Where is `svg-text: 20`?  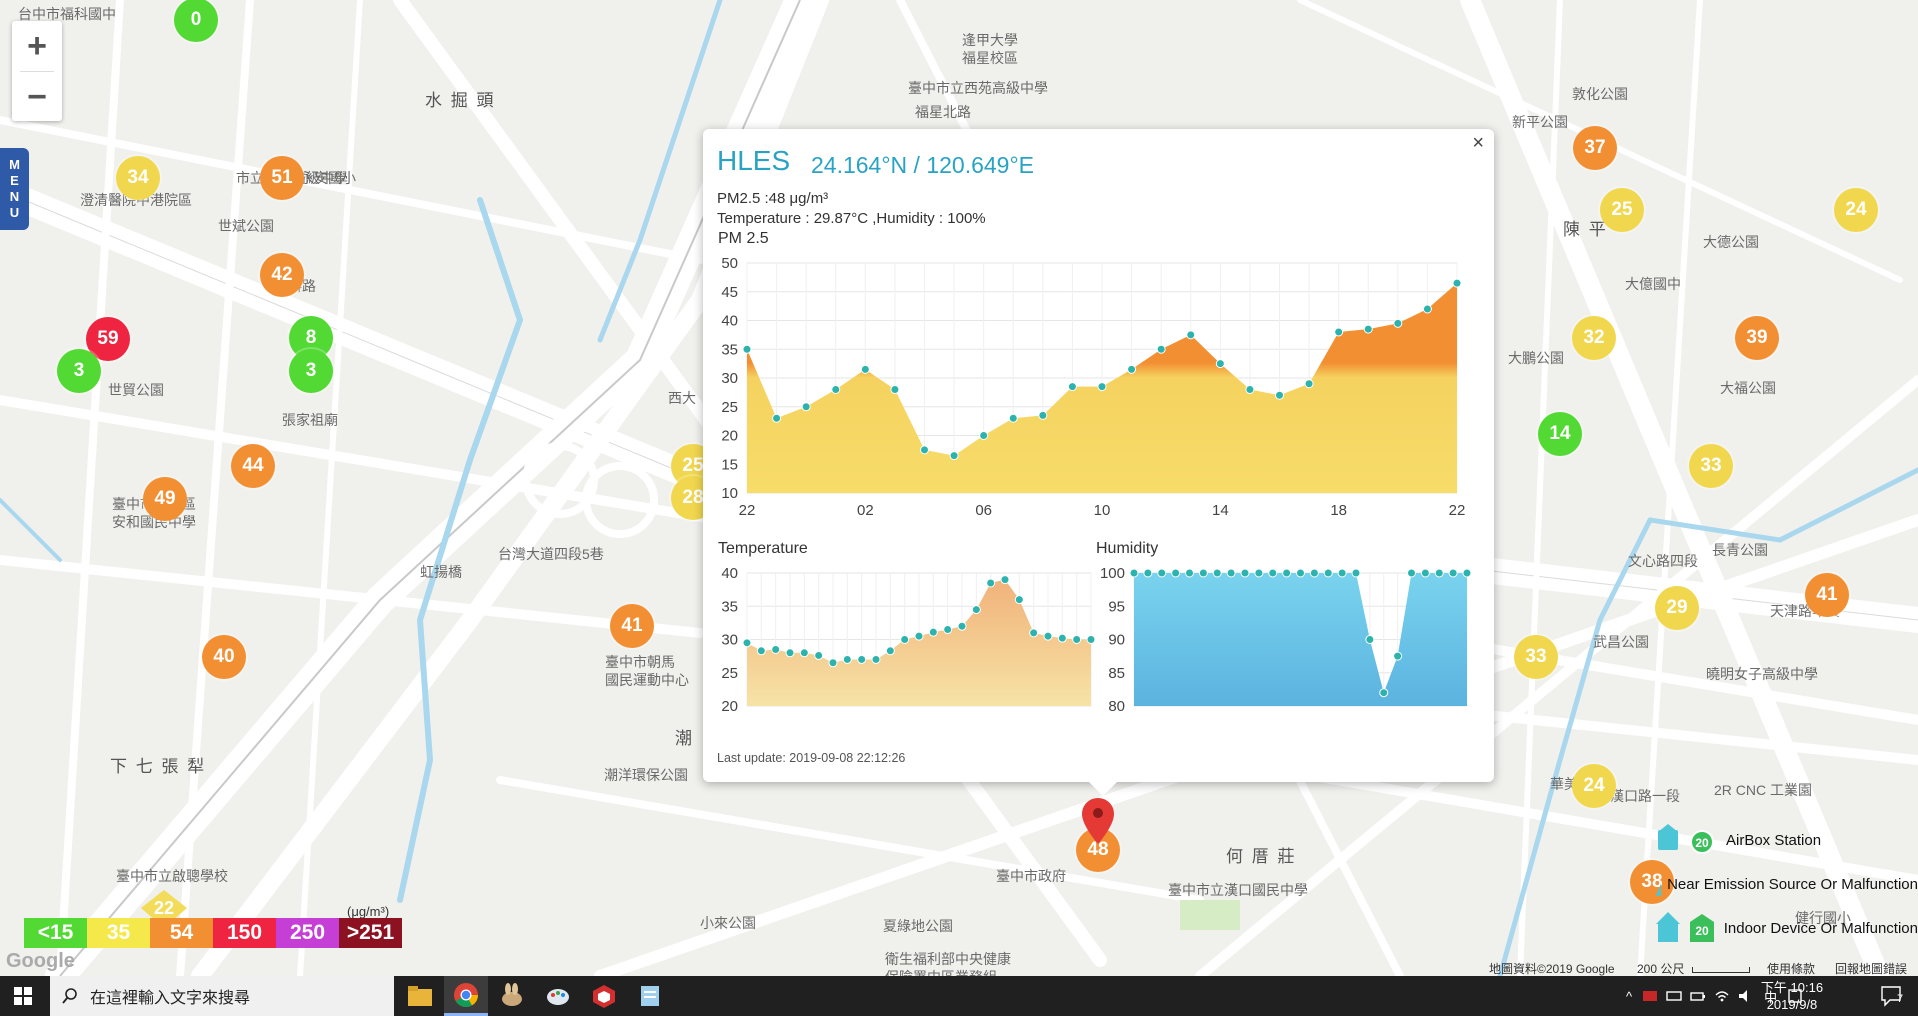 svg-text: 20 is located at coordinates (1702, 931).